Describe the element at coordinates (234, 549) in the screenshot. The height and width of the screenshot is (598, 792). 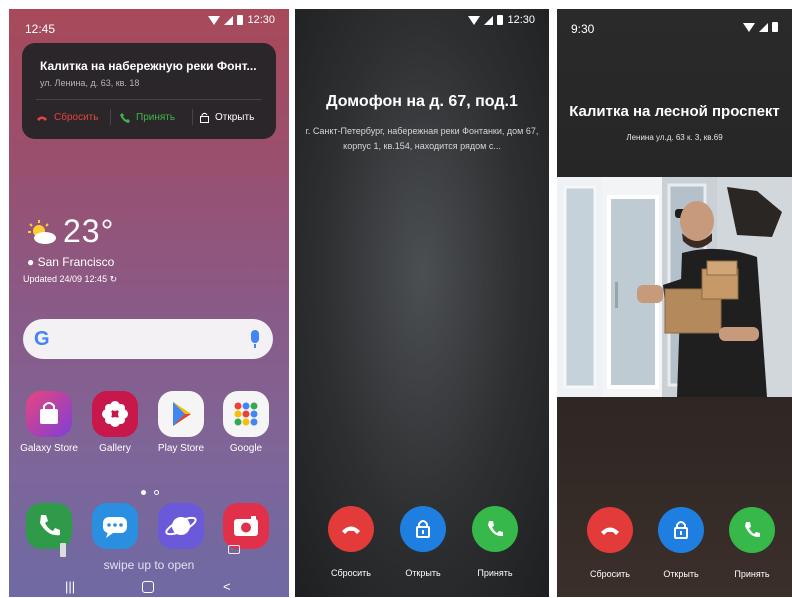
I see `camera-shortcut-icon` at that location.